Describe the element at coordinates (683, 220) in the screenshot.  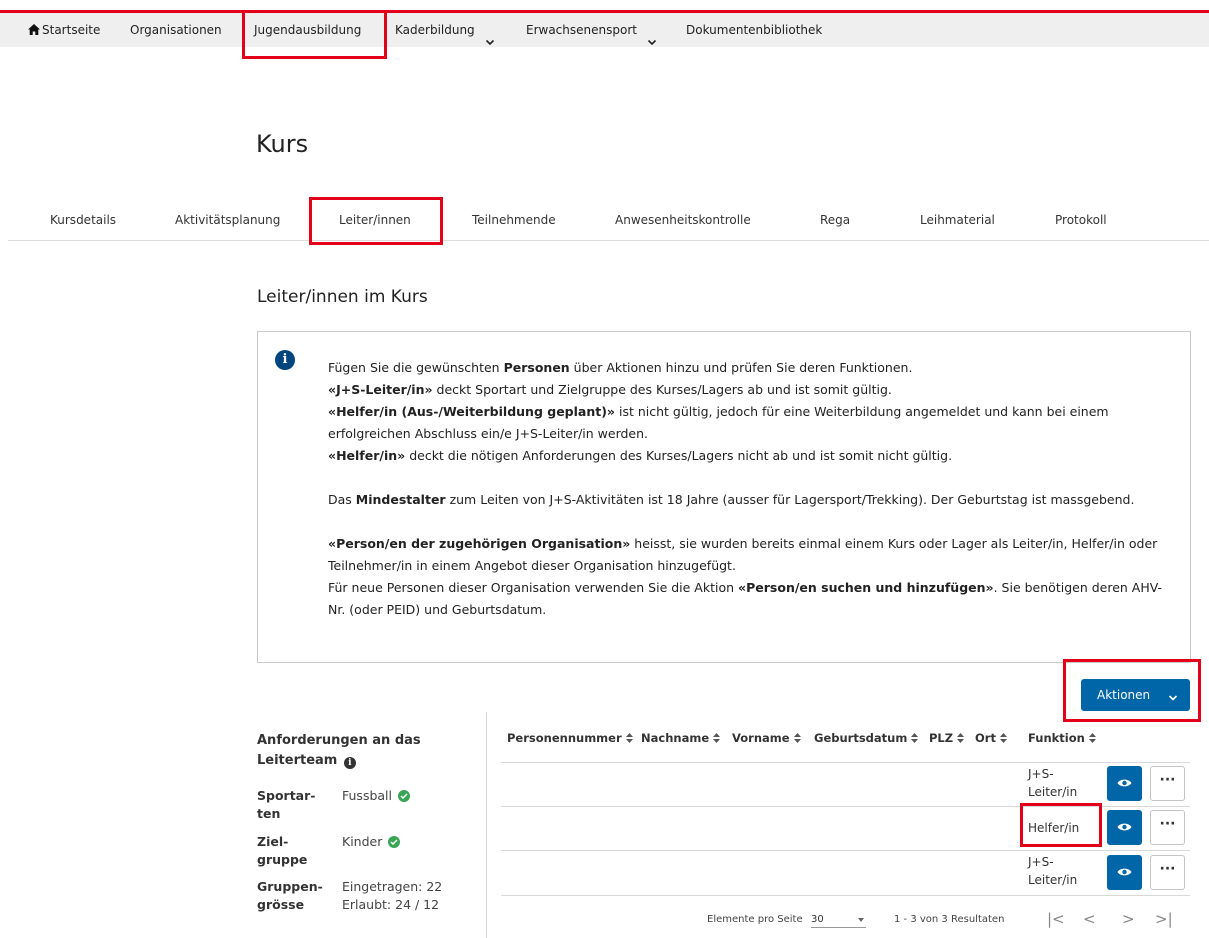
I see `tab-anwesenheitskontrolle: Anwesenheitskontrolle` at that location.